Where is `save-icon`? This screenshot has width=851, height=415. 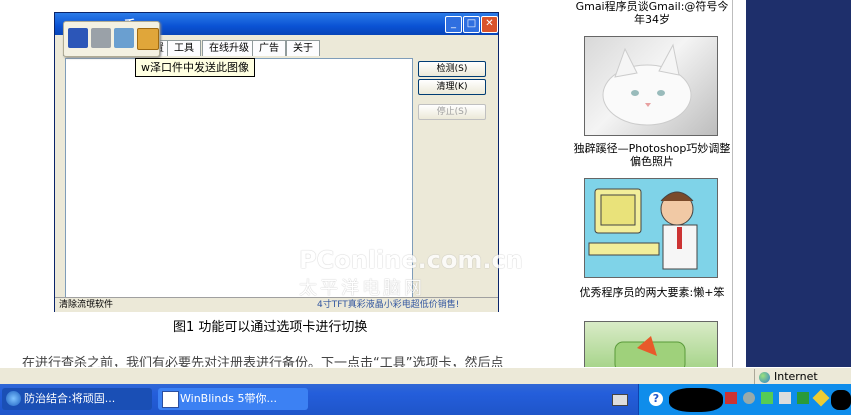 save-icon is located at coordinates (78, 38).